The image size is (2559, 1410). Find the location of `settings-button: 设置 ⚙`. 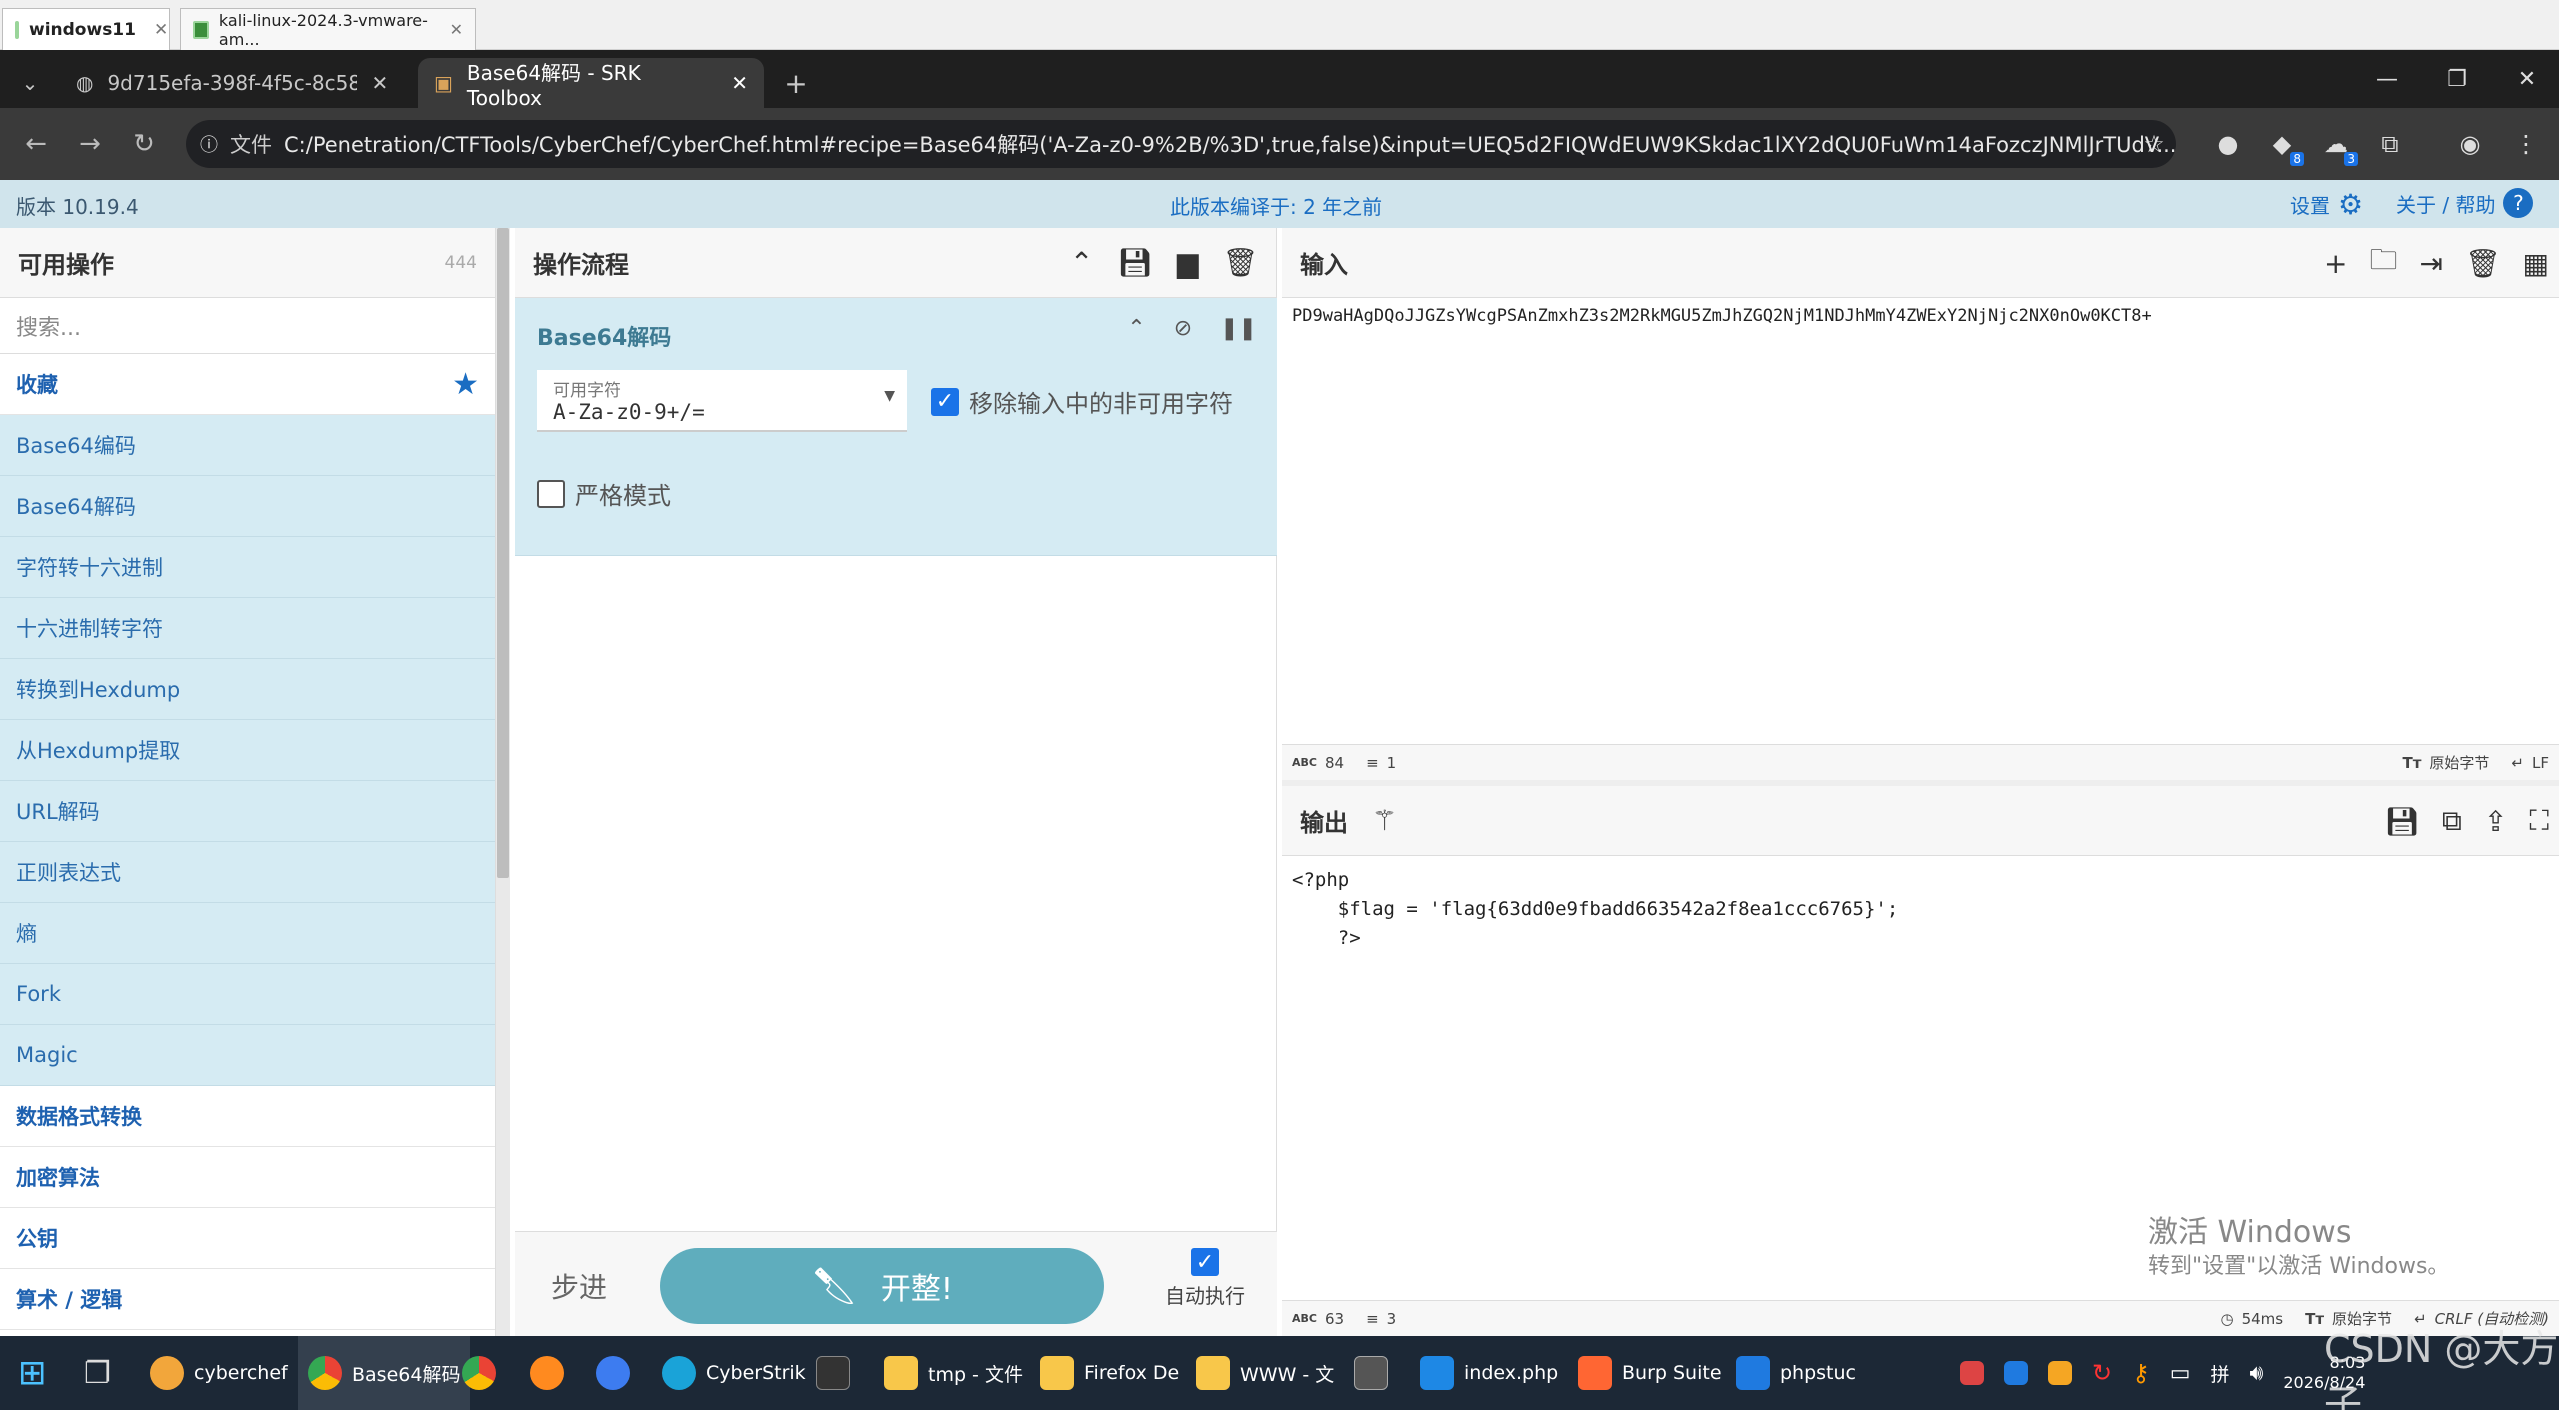

settings-button: 设置 ⚙ is located at coordinates (2326, 204).